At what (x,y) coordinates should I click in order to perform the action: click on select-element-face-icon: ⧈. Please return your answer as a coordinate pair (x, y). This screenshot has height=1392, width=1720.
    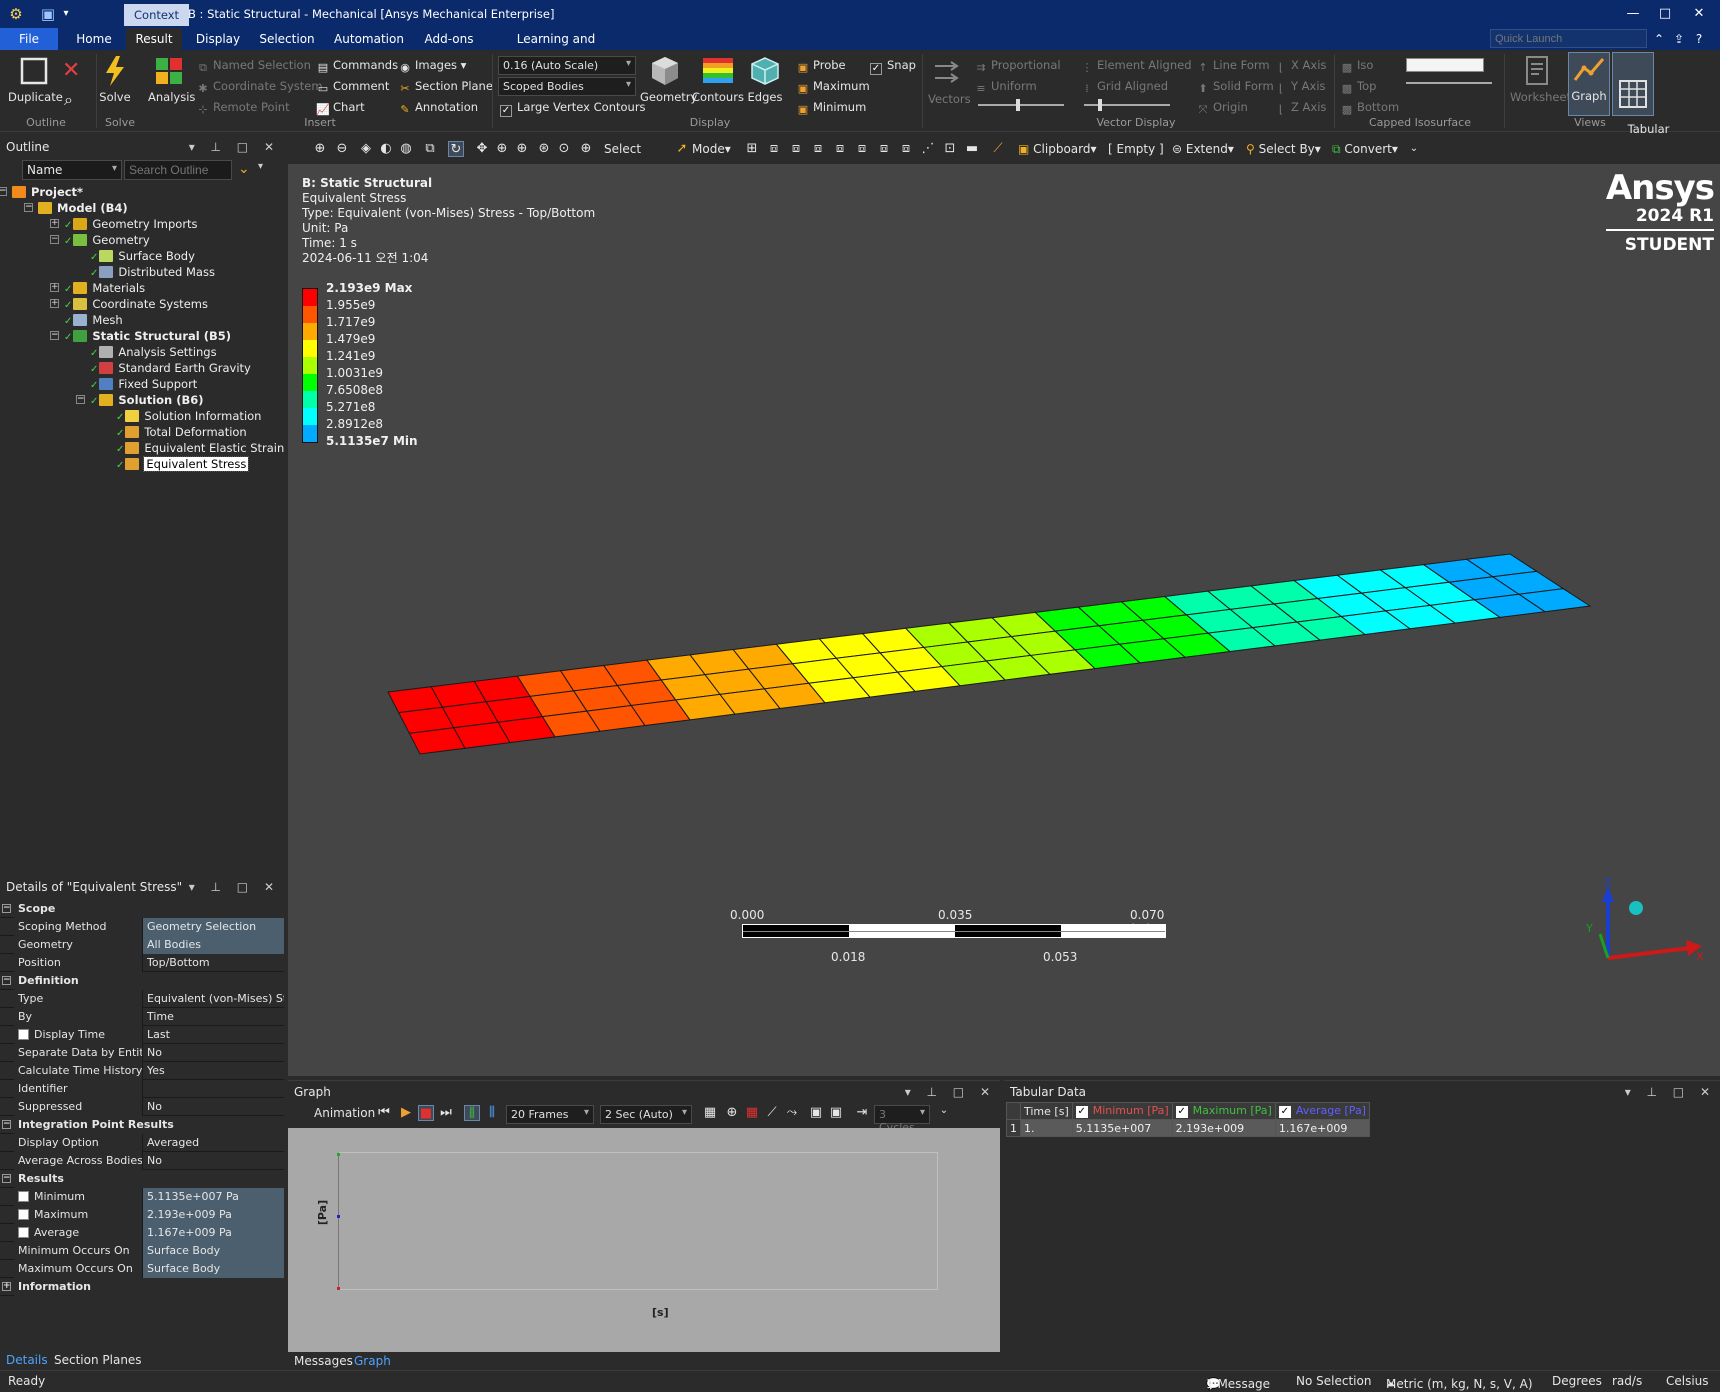
    Looking at the image, I should click on (862, 149).